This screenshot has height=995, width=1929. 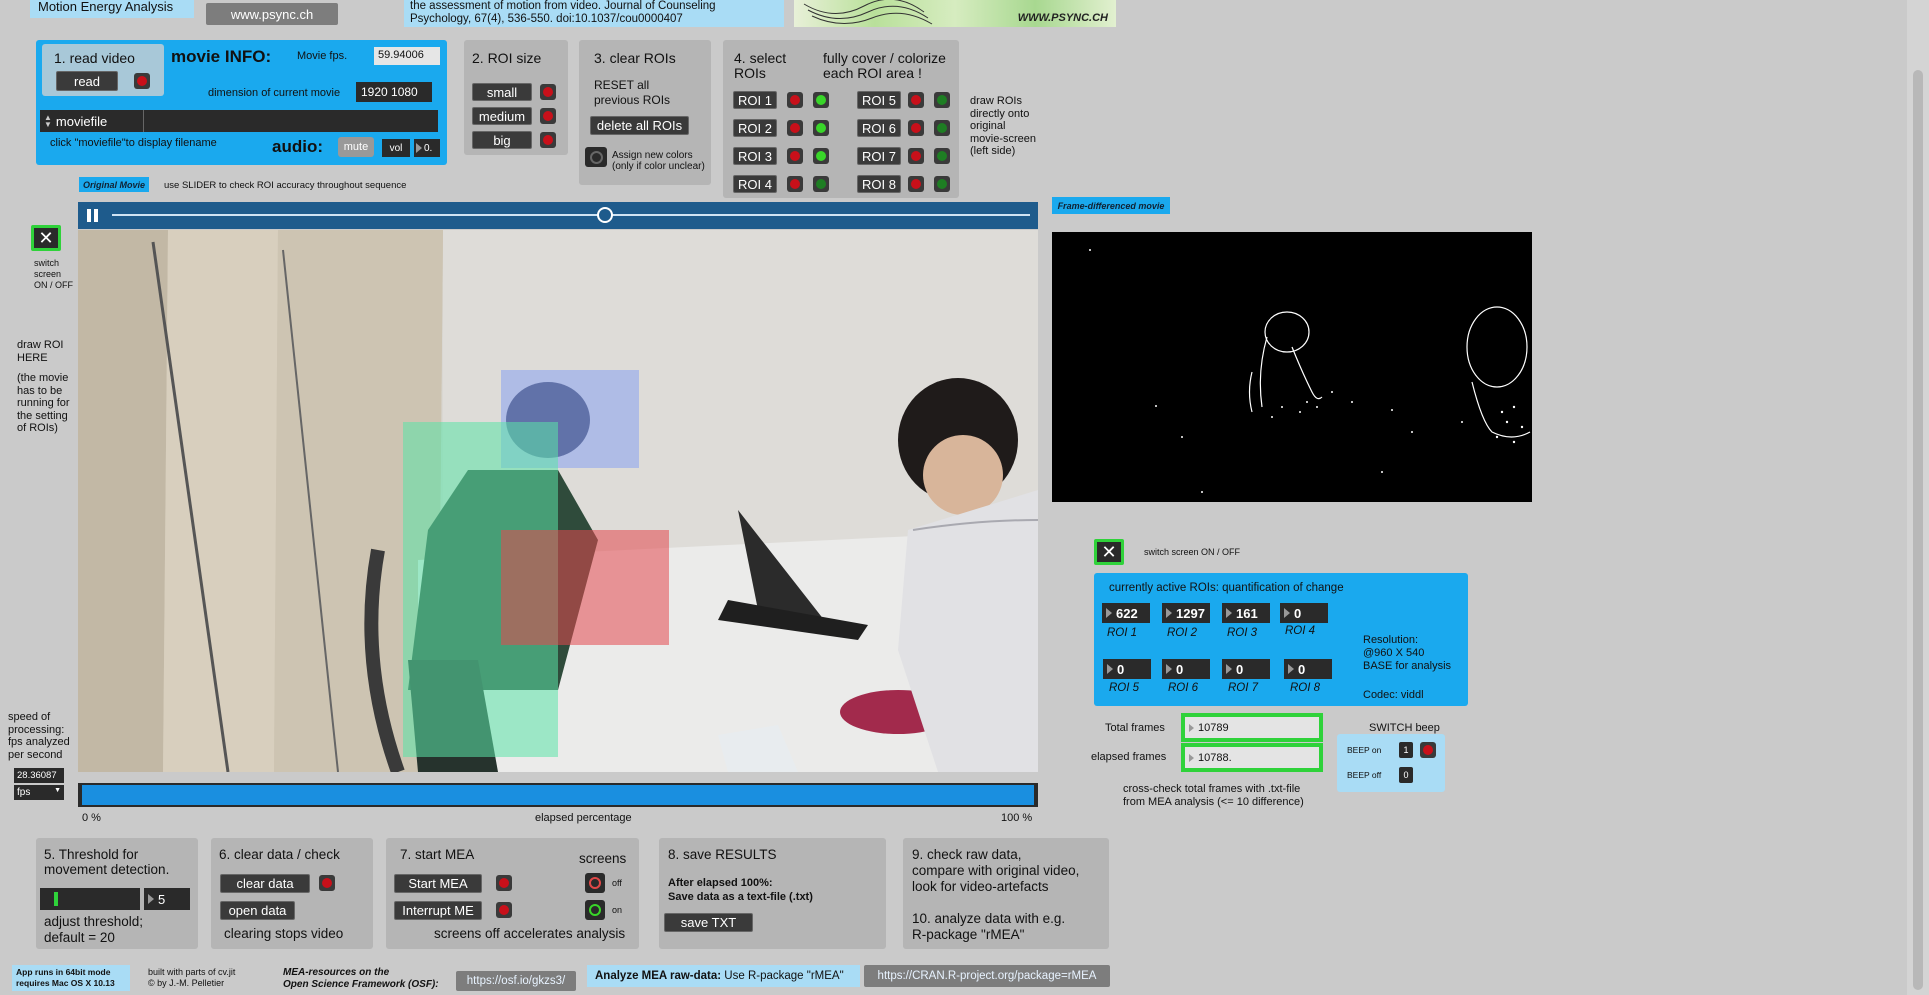 What do you see at coordinates (993, 151) in the screenshot?
I see `draw-rois-hint-line: (left side)` at bounding box center [993, 151].